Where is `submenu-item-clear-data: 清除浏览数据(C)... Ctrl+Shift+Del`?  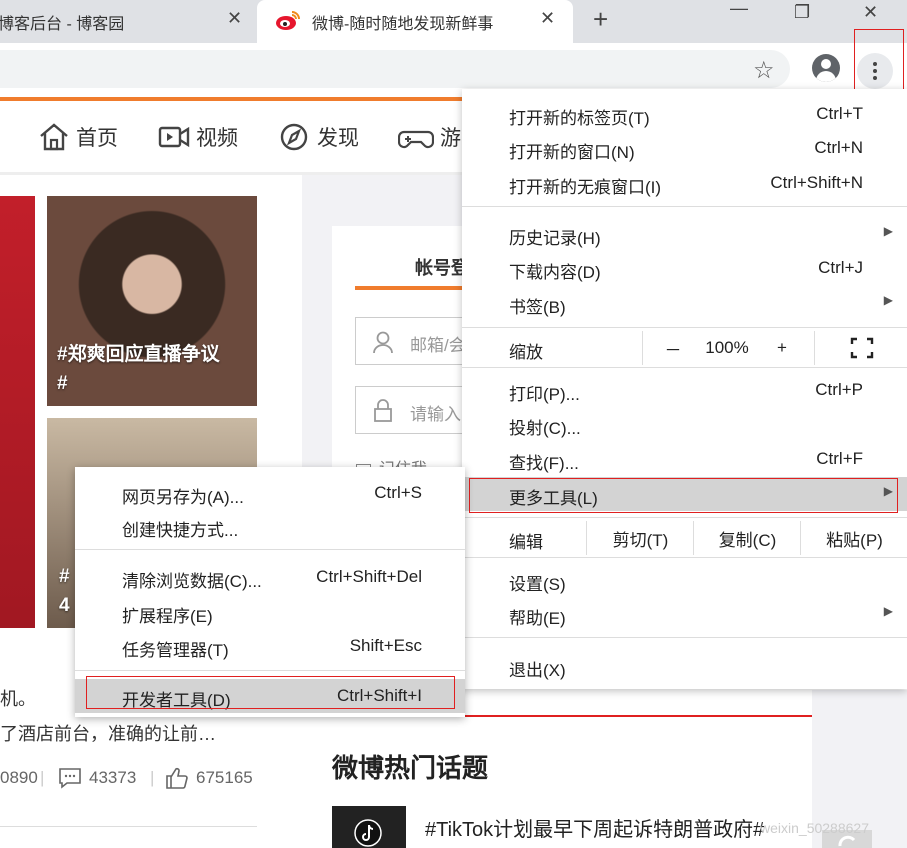 submenu-item-clear-data: 清除浏览数据(C)... Ctrl+Shift+Del is located at coordinates (270, 577).